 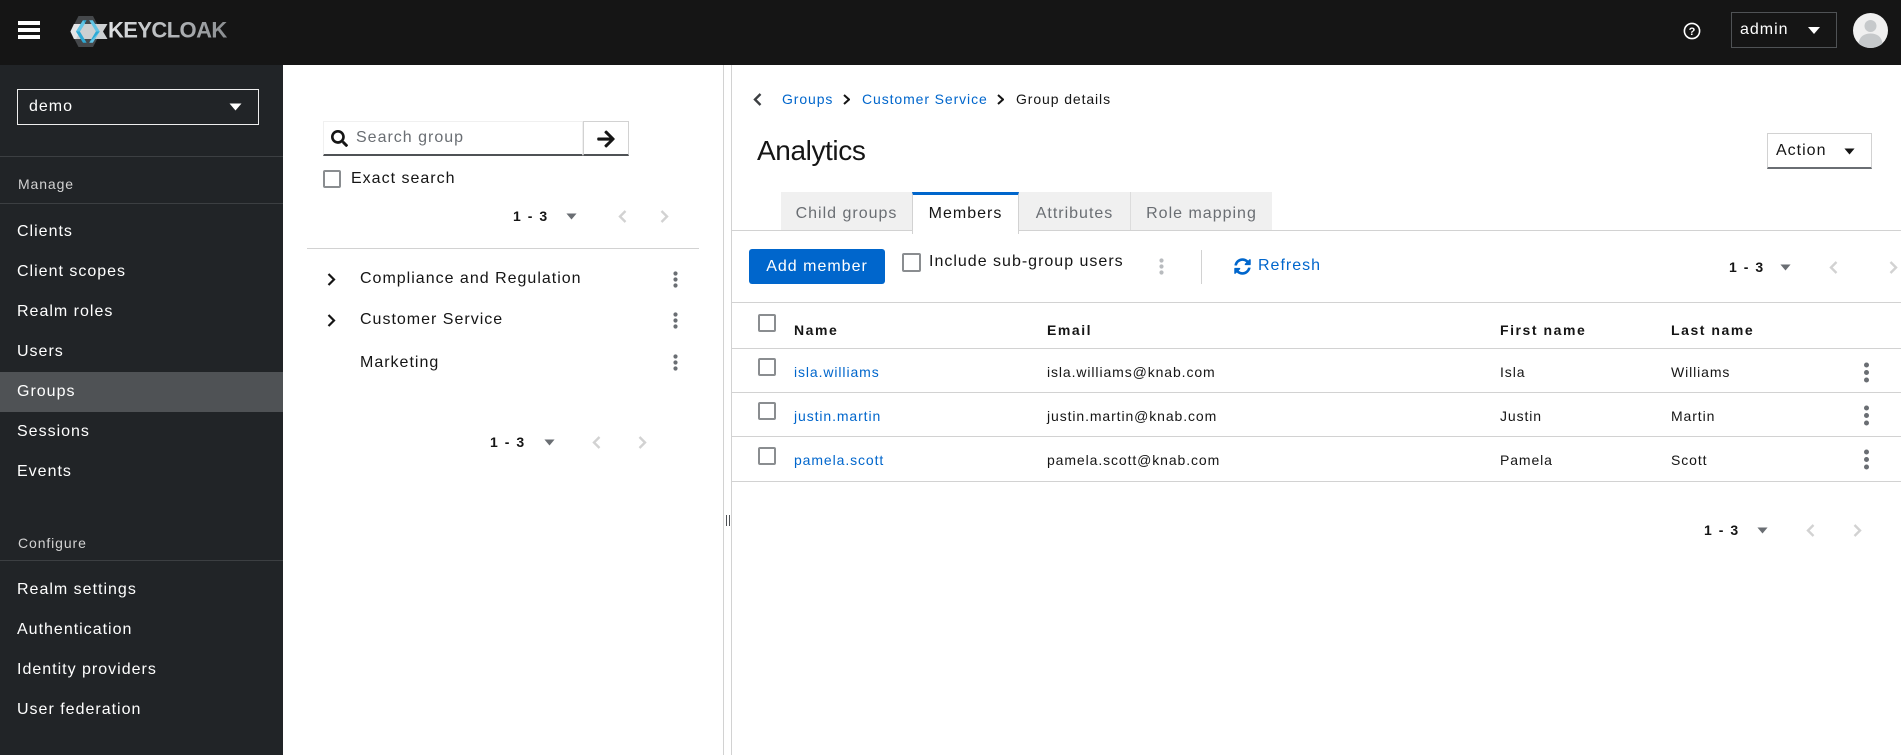 What do you see at coordinates (167, 30) in the screenshot?
I see `svg-text: KEYCLOAK` at bounding box center [167, 30].